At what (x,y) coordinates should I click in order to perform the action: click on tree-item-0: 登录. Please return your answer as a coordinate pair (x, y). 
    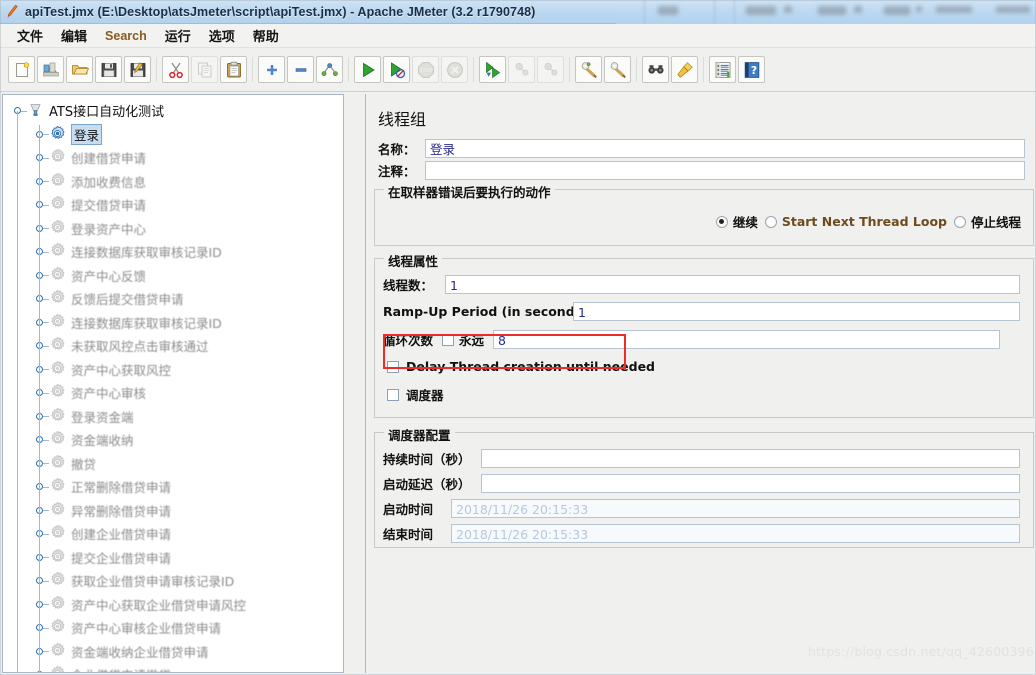
    Looking at the image, I should click on (173, 135).